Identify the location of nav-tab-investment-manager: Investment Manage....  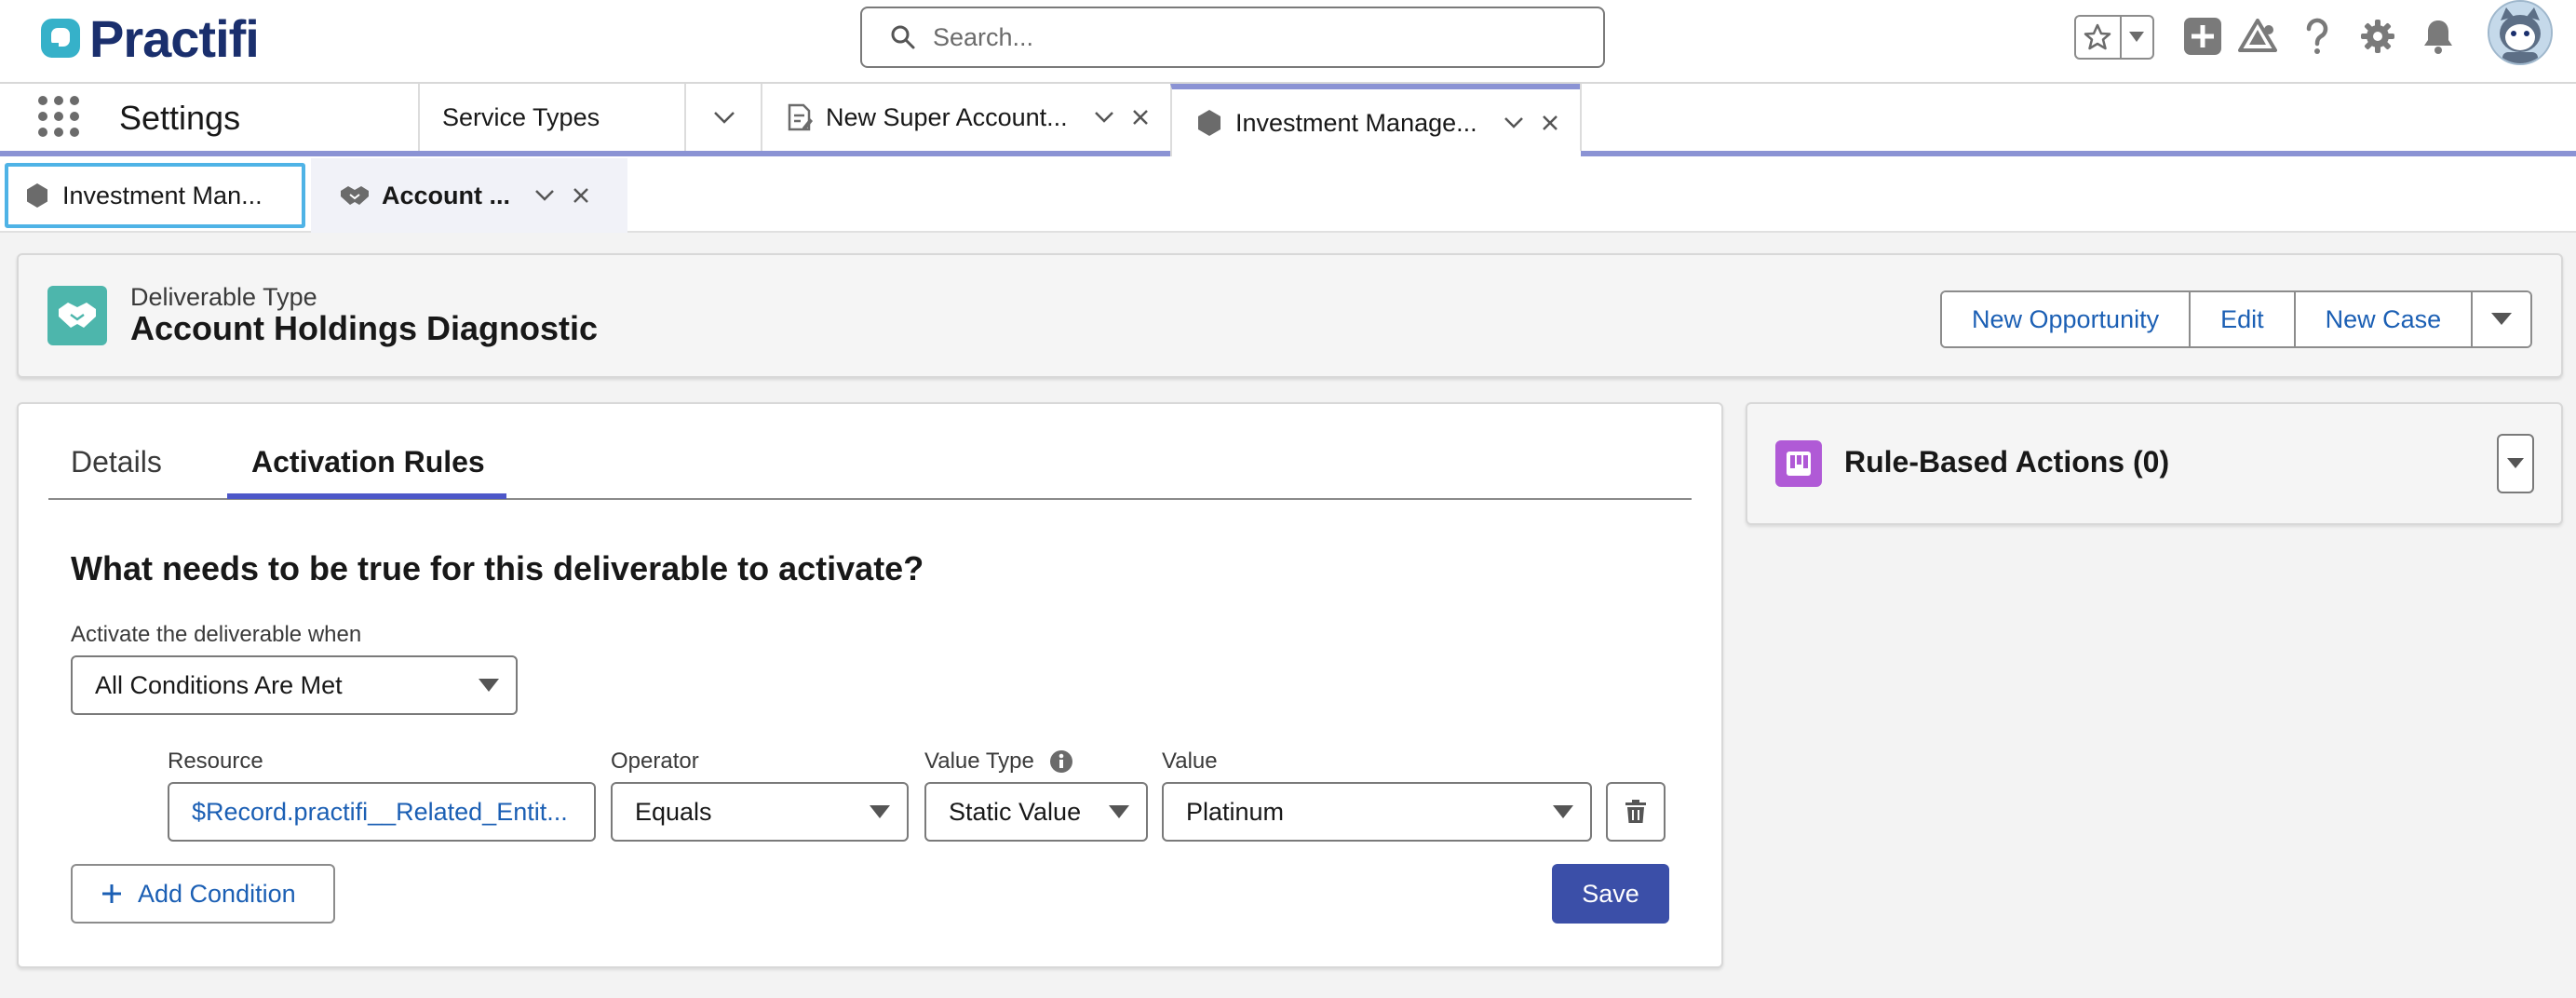
(1375, 120).